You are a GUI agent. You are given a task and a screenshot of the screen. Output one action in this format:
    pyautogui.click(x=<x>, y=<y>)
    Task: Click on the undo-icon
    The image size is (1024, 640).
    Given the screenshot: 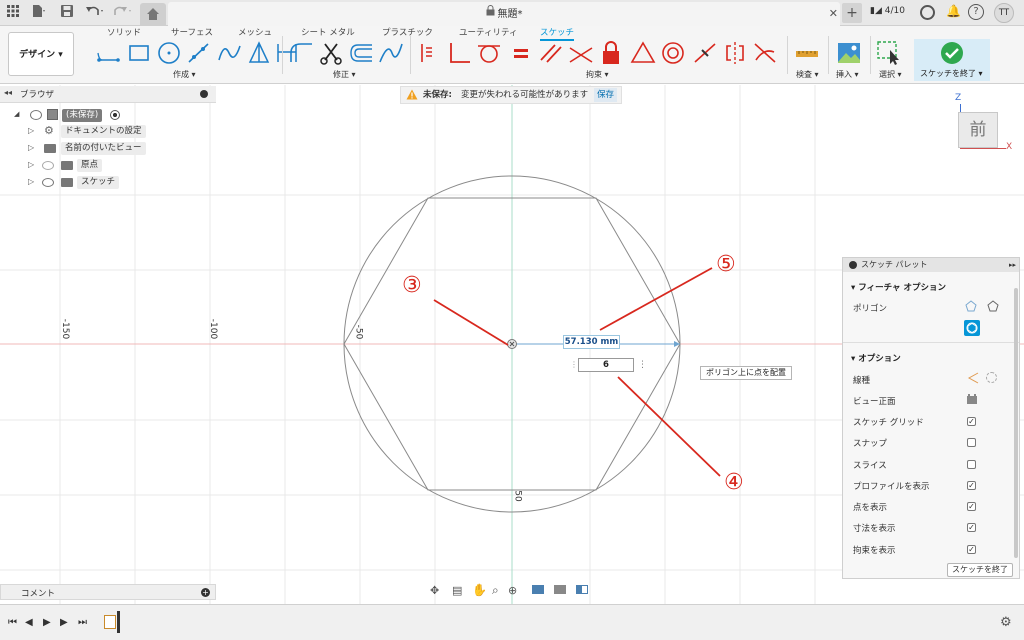 What is the action you would take?
    pyautogui.click(x=96, y=13)
    